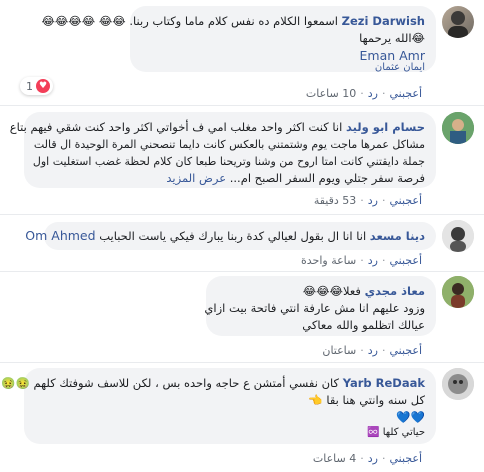 This screenshot has height=472, width=484. What do you see at coordinates (392, 38) in the screenshot?
I see `comment-text: 😂الله يرحمها` at bounding box center [392, 38].